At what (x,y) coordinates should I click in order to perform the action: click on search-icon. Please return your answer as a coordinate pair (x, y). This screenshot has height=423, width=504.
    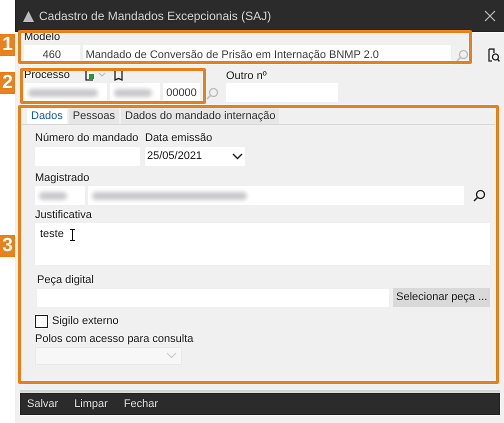
    Looking at the image, I should click on (479, 195).